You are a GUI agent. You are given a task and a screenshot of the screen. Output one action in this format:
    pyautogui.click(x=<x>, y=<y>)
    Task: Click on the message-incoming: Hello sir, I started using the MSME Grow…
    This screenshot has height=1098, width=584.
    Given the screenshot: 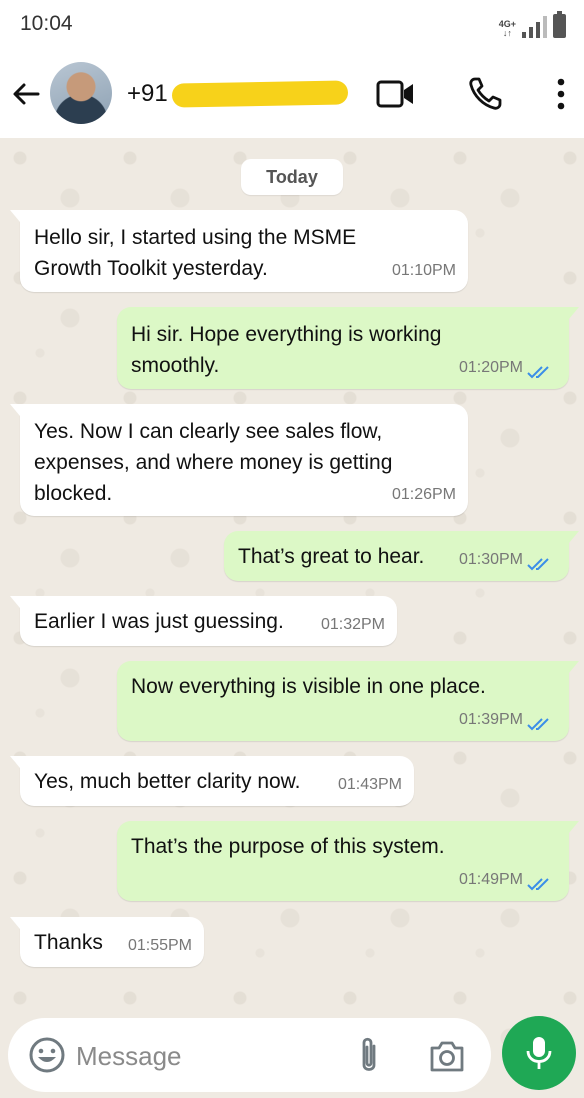 What is the action you would take?
    pyautogui.click(x=239, y=251)
    